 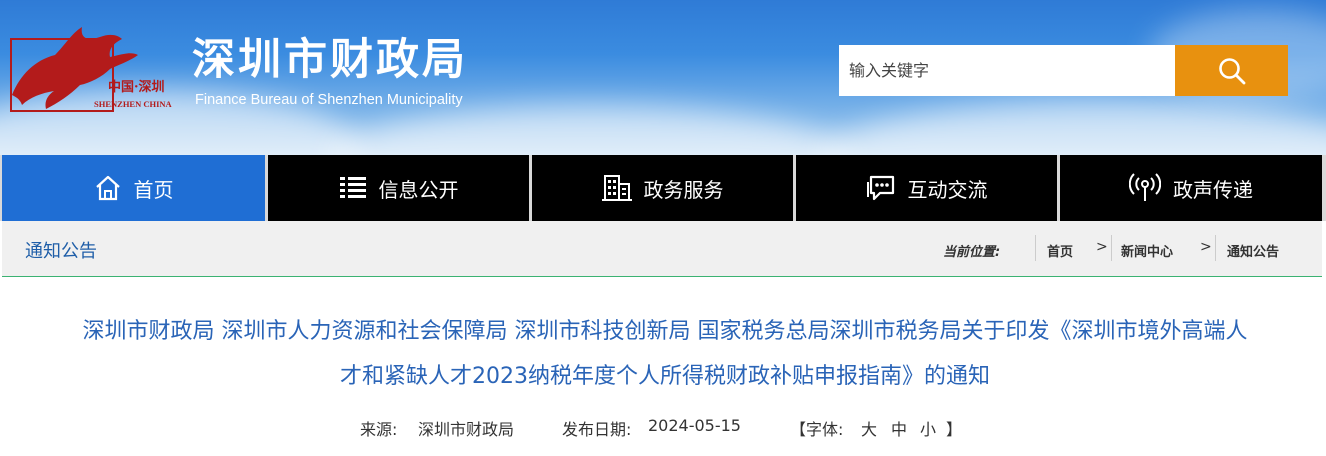 What do you see at coordinates (107, 188) in the screenshot?
I see `home-icon` at bounding box center [107, 188].